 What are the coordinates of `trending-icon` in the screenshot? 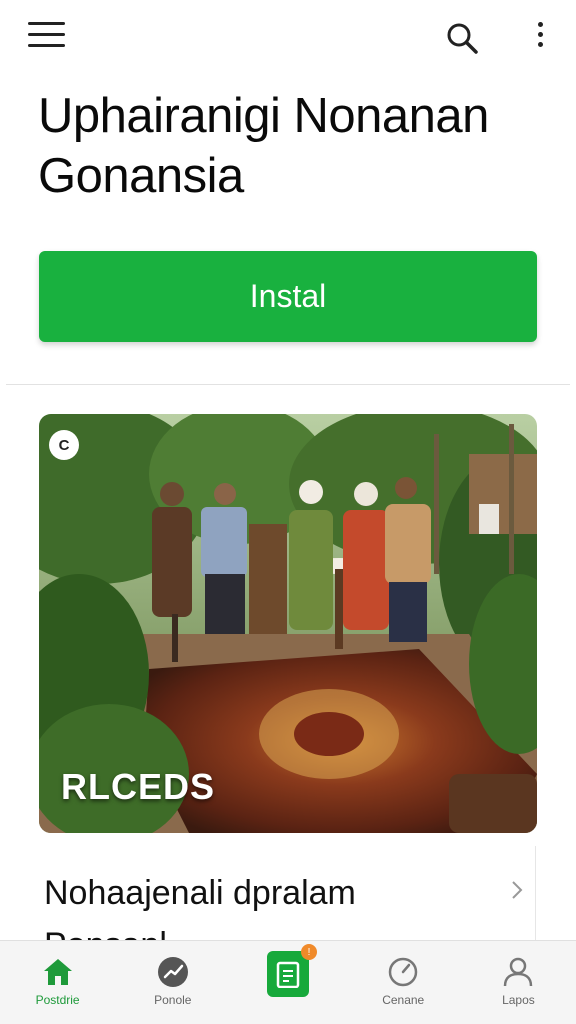 It's located at (172, 972).